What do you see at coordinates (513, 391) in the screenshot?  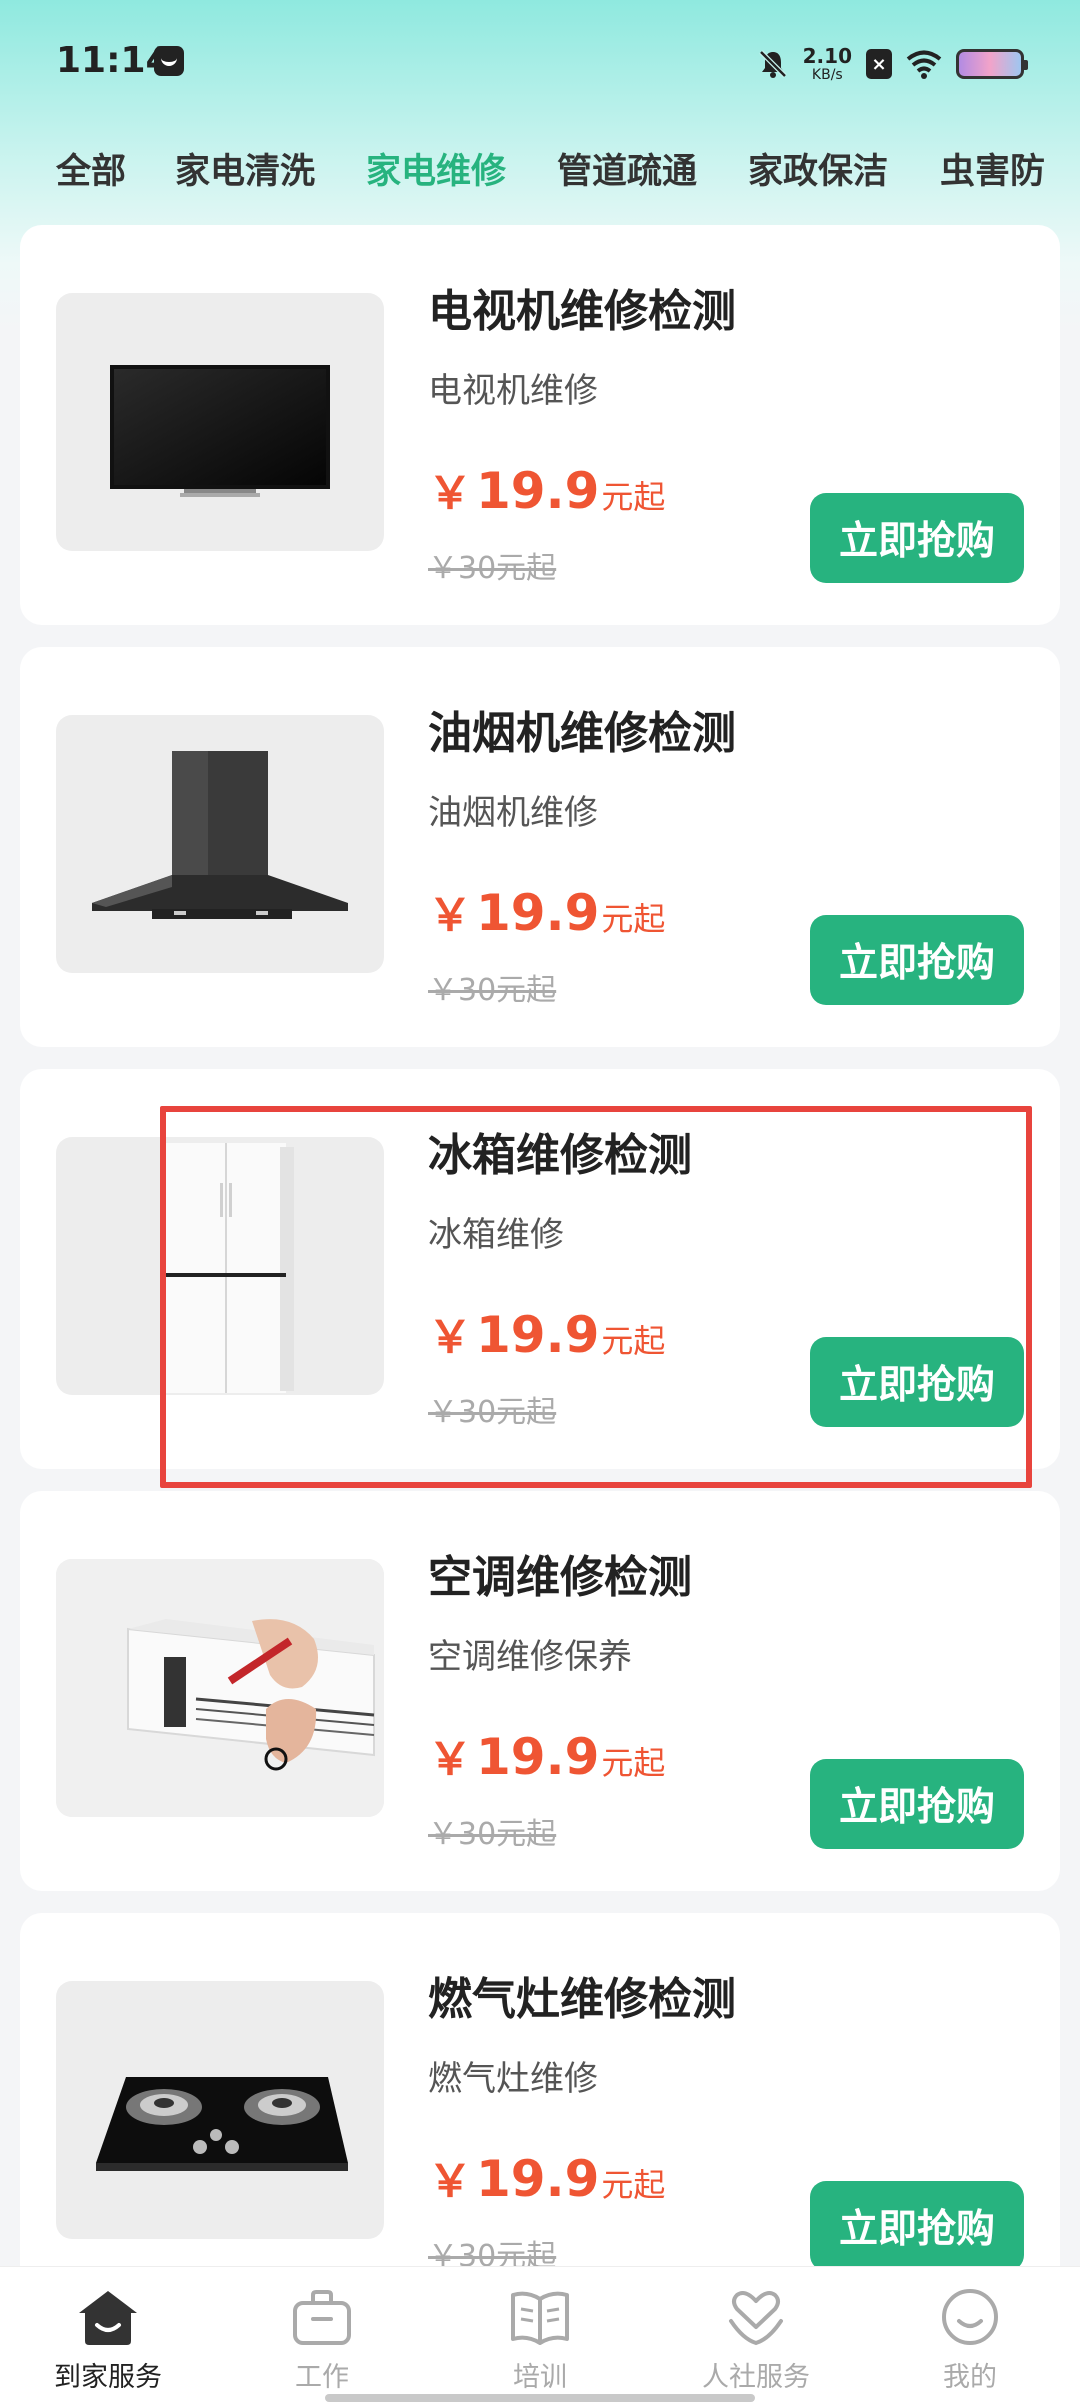 I see `service-subtitle: 电视机维修` at bounding box center [513, 391].